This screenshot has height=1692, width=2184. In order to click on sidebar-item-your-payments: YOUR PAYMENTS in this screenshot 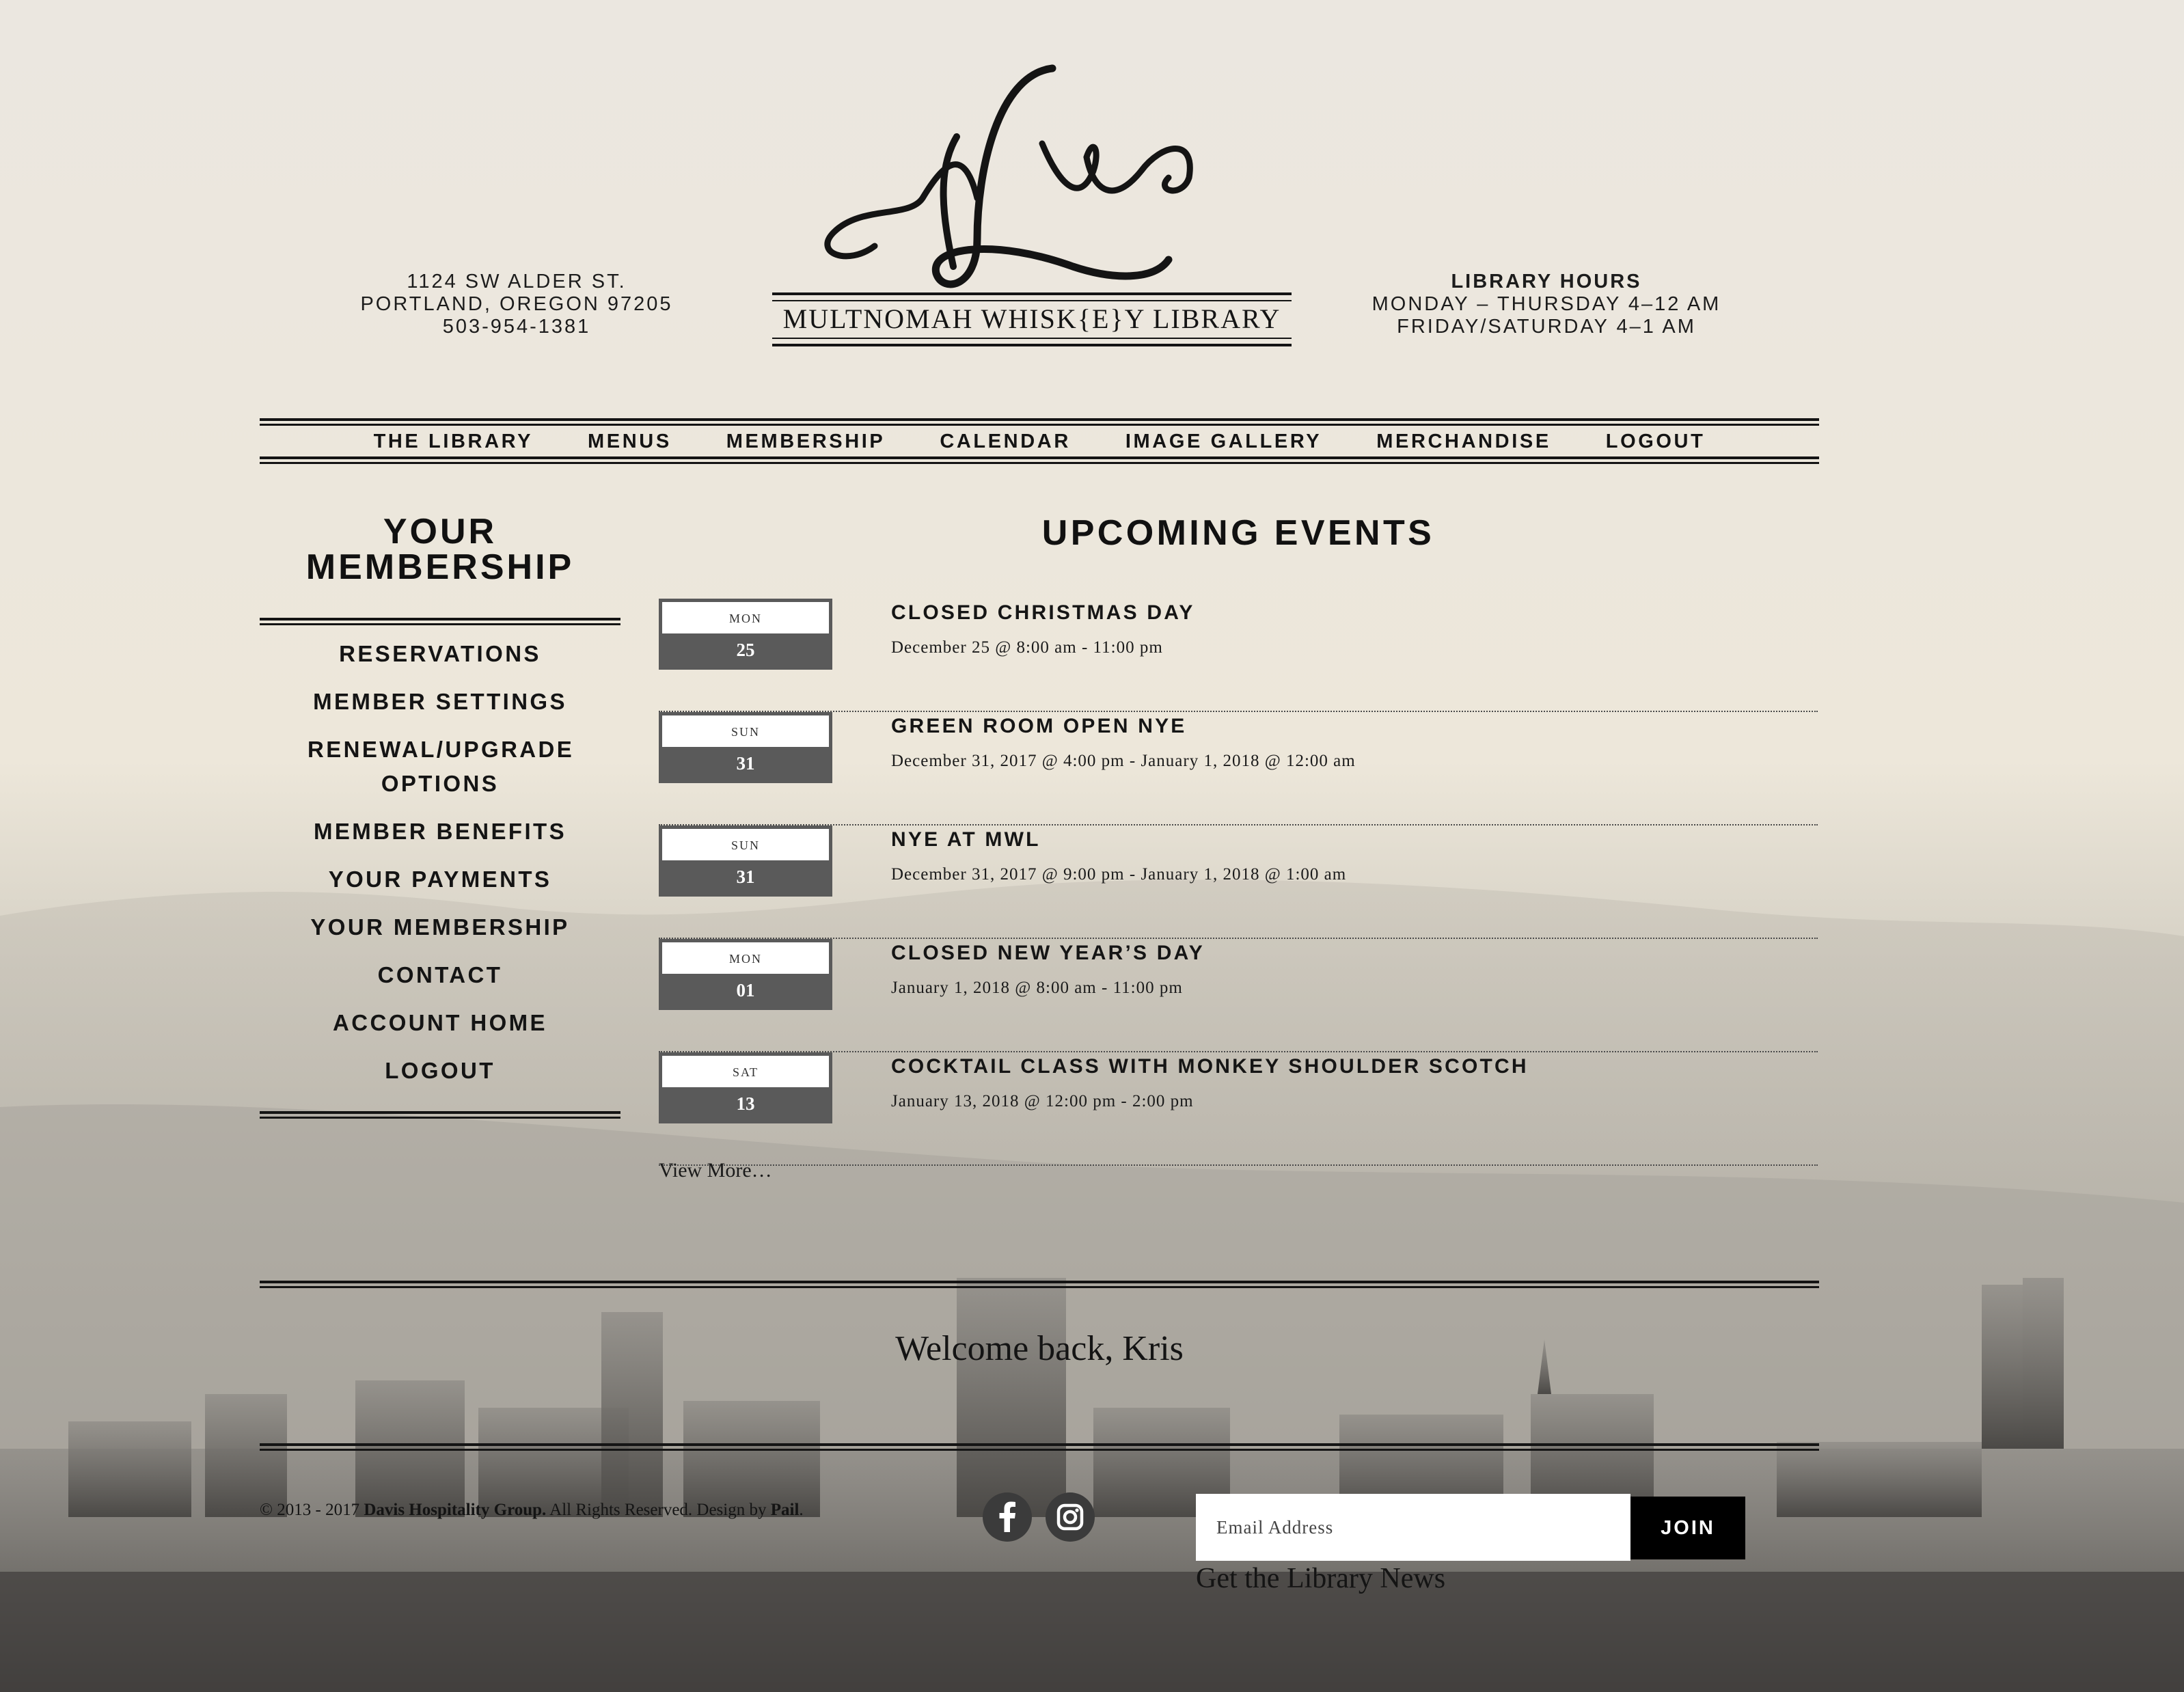, I will do `click(440, 879)`.